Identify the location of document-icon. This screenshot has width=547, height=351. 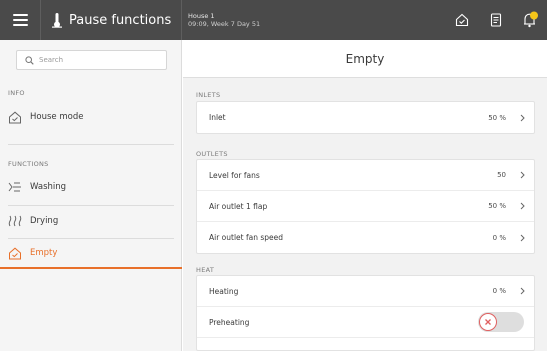
(496, 20).